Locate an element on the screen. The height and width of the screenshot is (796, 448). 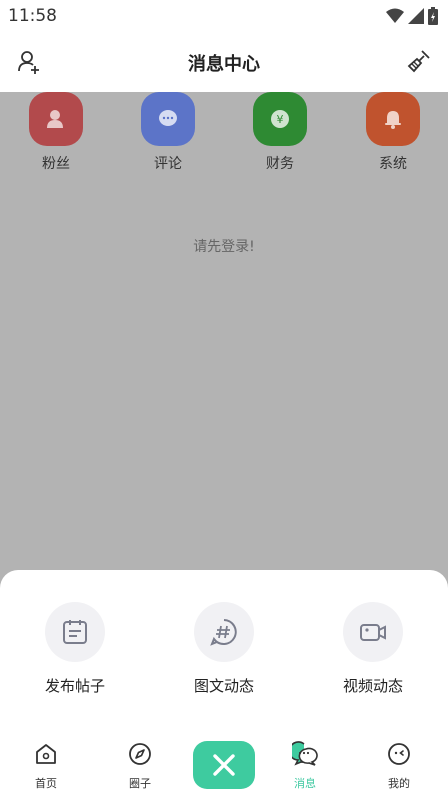
message-icon is located at coordinates (303, 753).